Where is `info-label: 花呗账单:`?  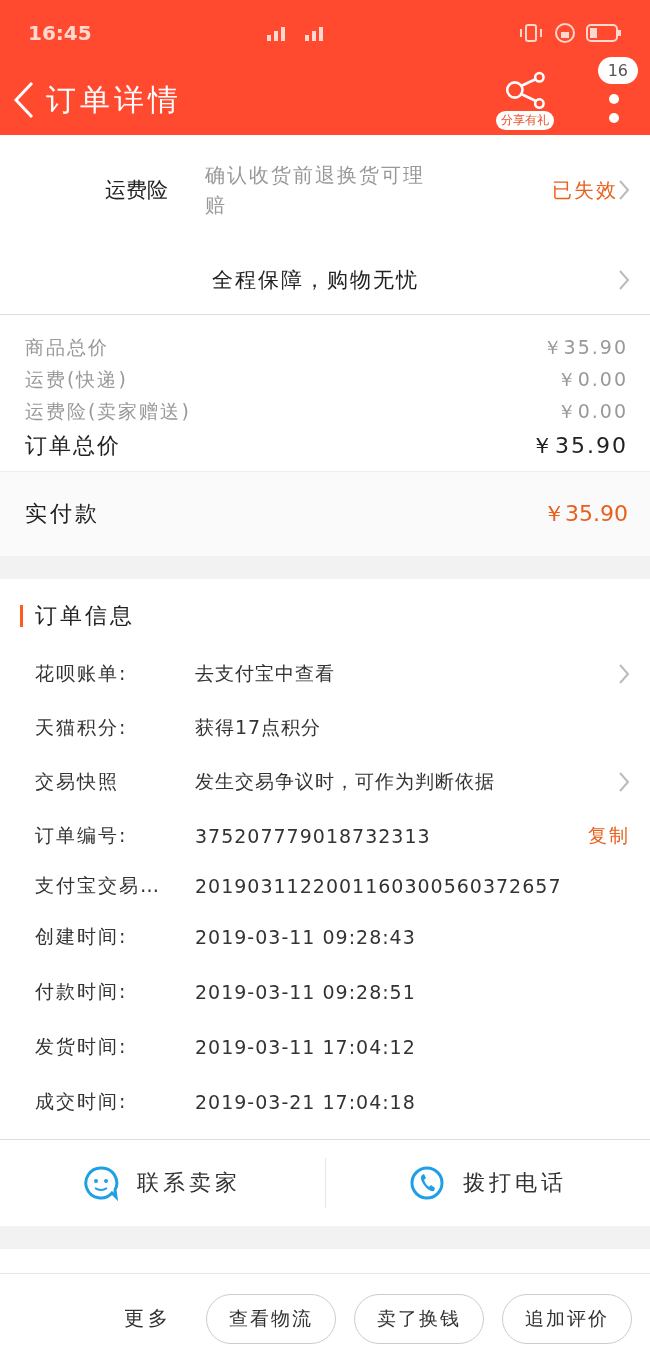
info-label: 花呗账单: is located at coordinates (82, 673).